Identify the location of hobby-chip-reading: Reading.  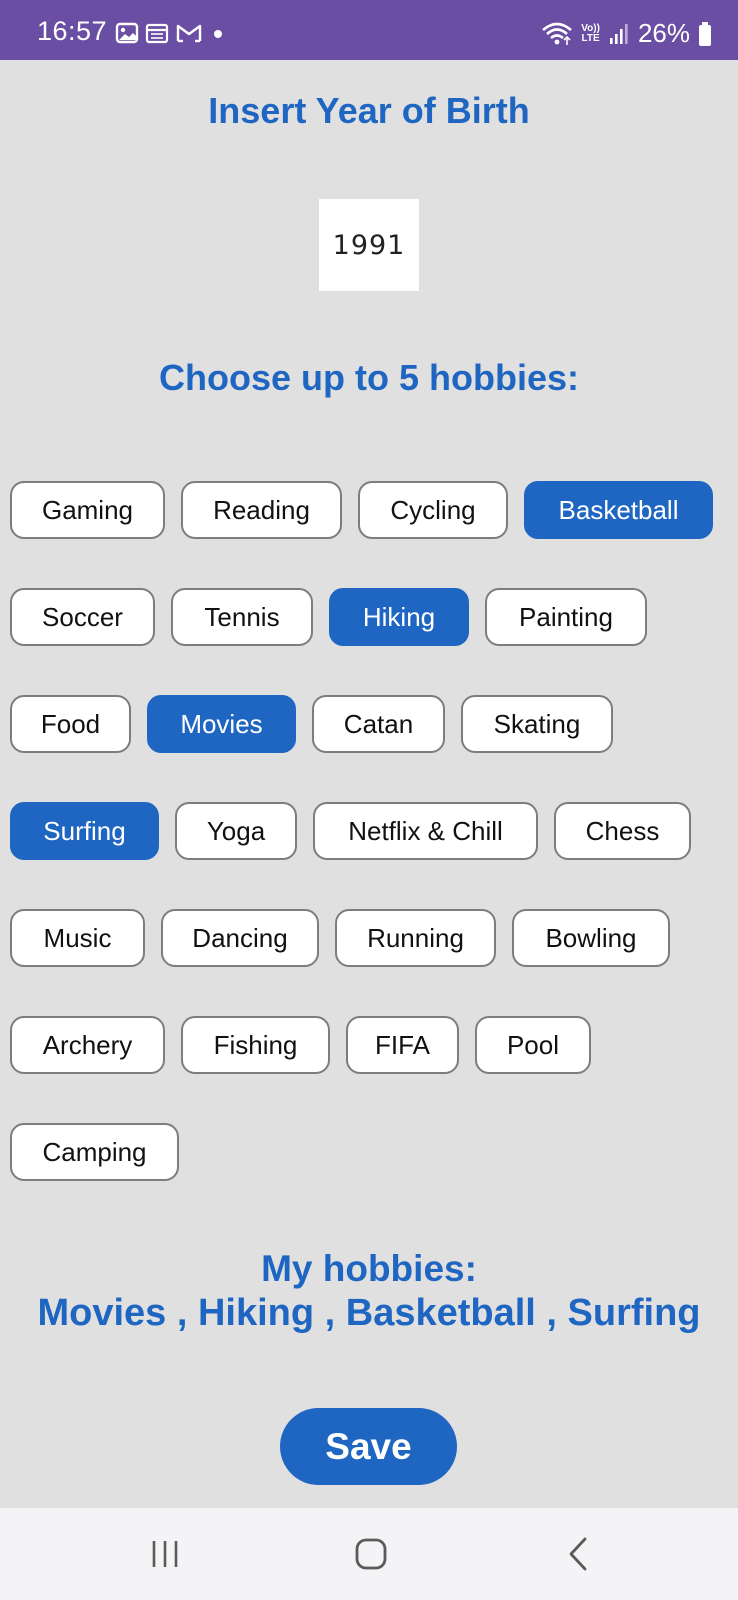
(261, 510).